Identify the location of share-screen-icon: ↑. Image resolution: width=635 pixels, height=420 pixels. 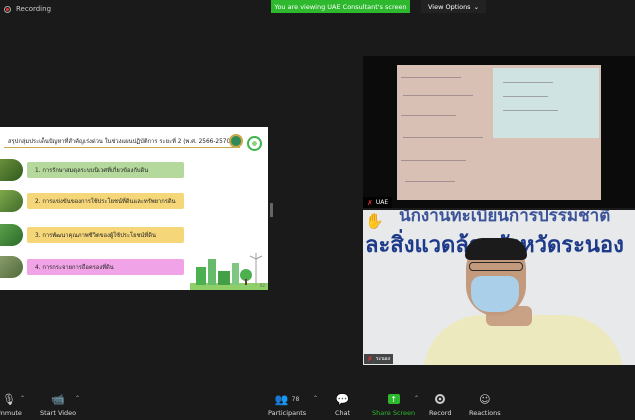
(393, 399).